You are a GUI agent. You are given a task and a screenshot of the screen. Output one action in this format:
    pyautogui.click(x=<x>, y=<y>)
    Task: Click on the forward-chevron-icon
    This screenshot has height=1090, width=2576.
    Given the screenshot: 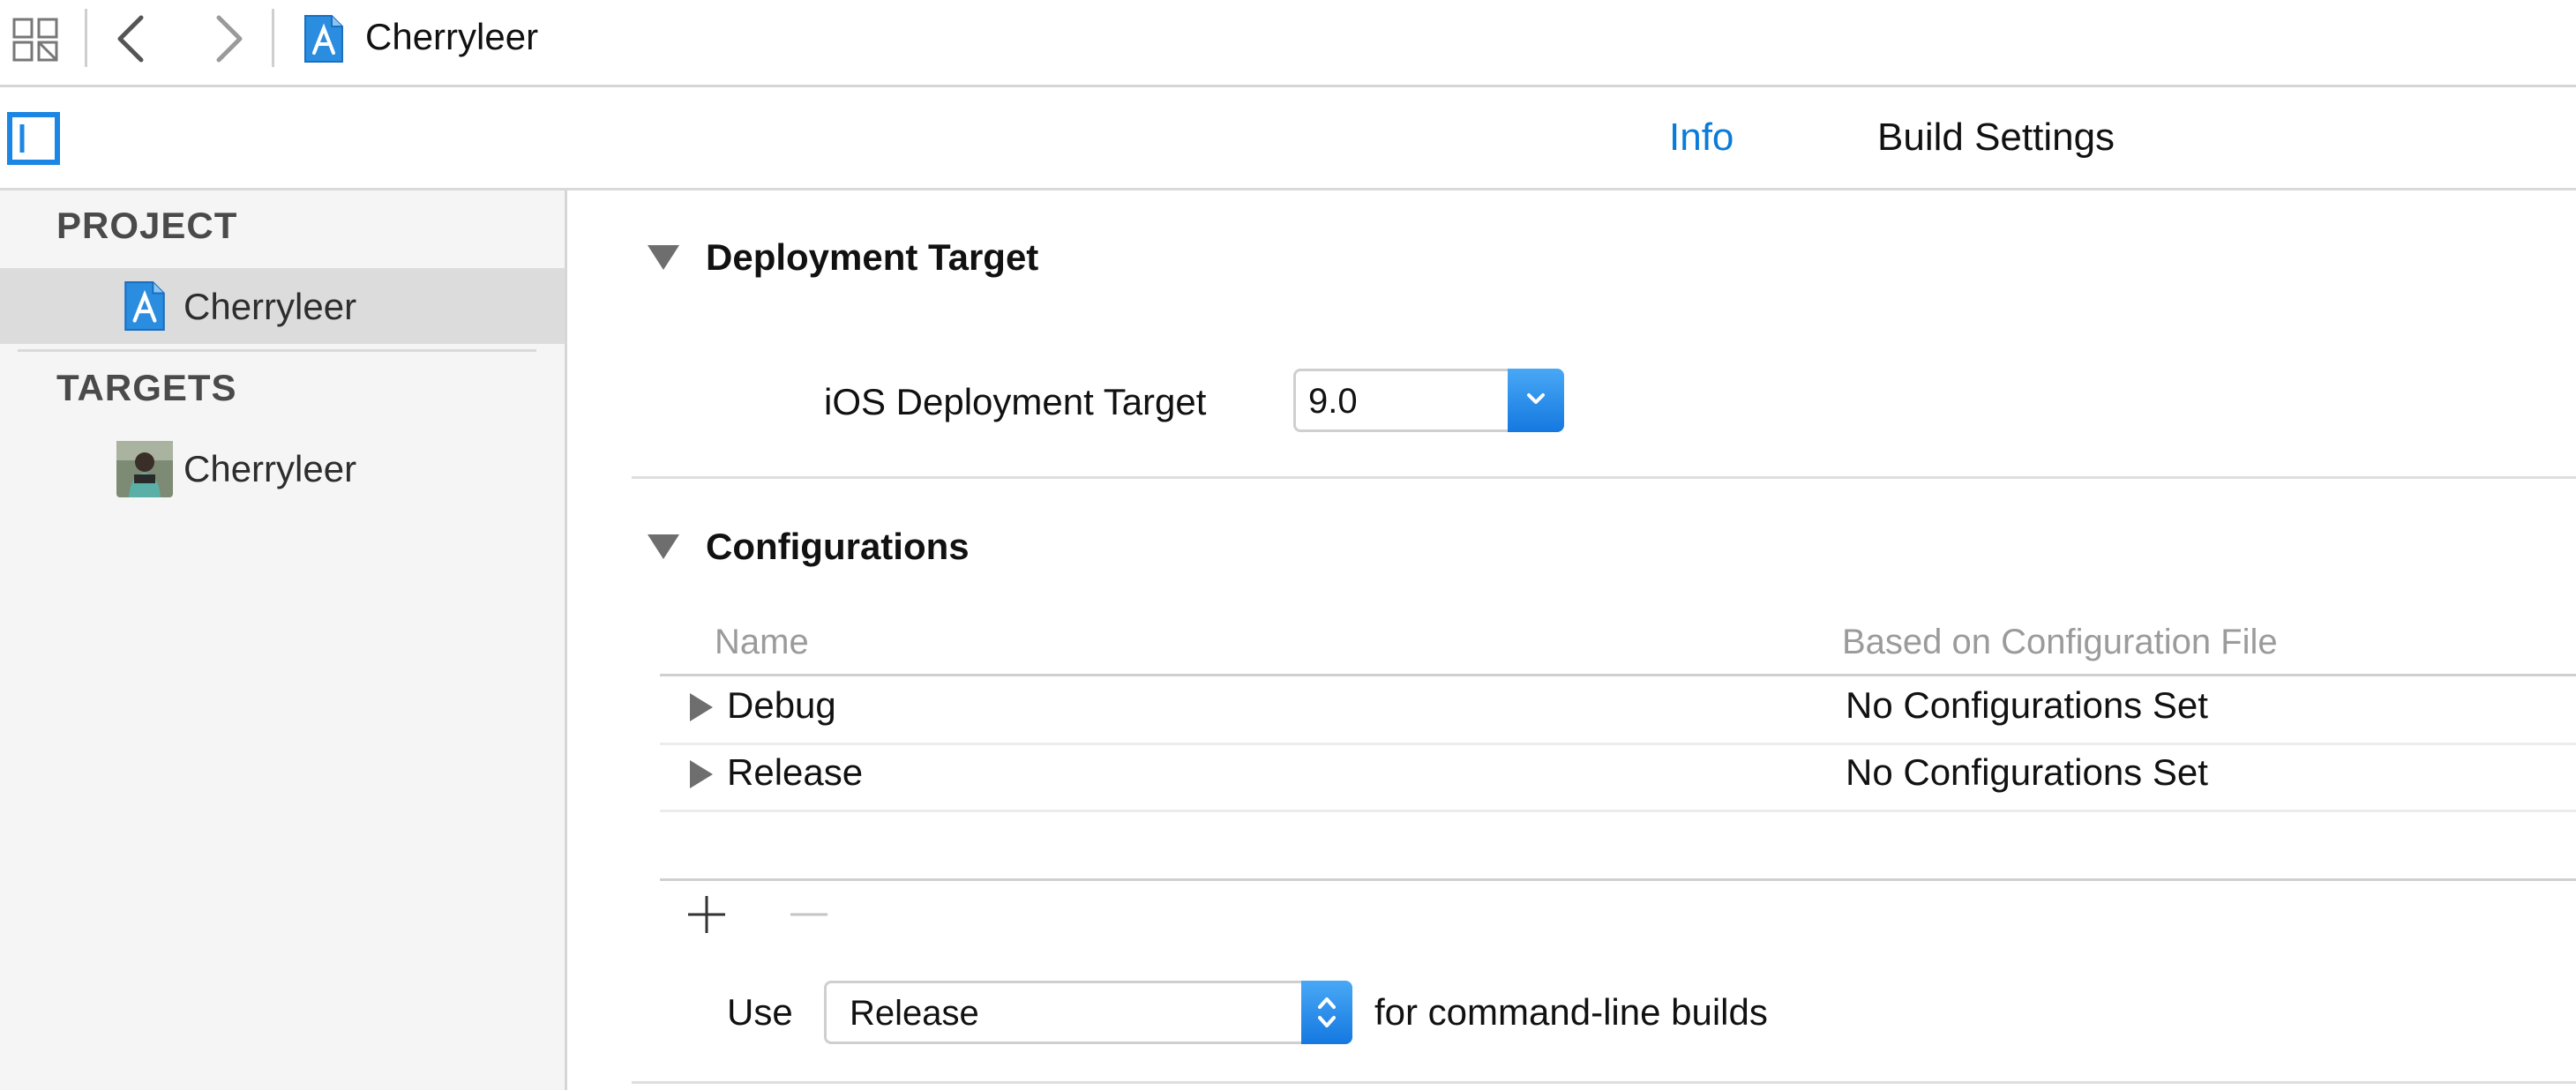 What is the action you would take?
    pyautogui.click(x=229, y=38)
    